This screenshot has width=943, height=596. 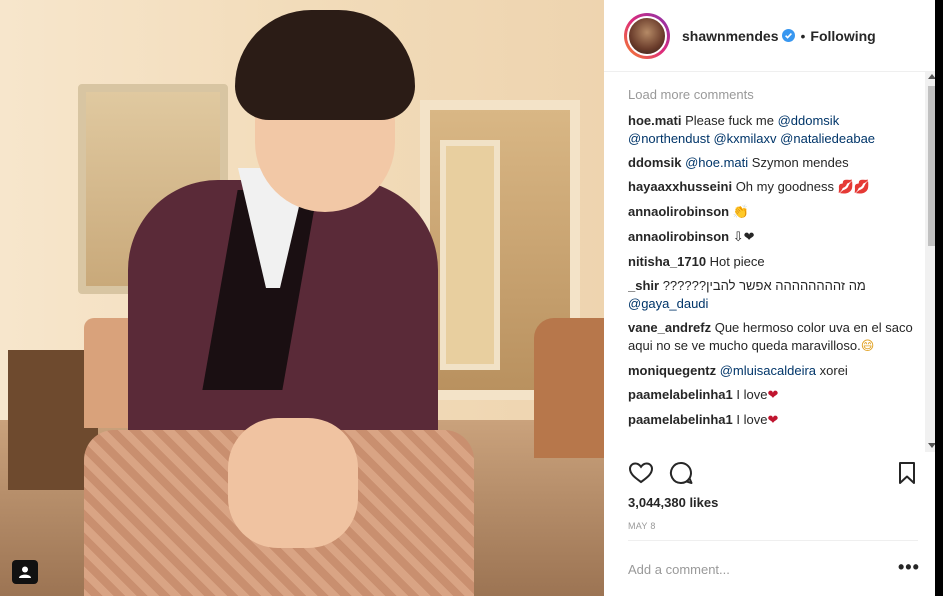 I want to click on heart-emoji: ⇩❤, so click(x=743, y=237).